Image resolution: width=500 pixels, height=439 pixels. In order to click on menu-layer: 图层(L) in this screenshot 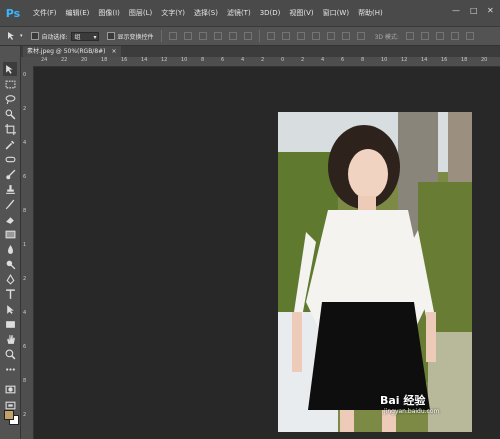, I will do `click(140, 13)`.